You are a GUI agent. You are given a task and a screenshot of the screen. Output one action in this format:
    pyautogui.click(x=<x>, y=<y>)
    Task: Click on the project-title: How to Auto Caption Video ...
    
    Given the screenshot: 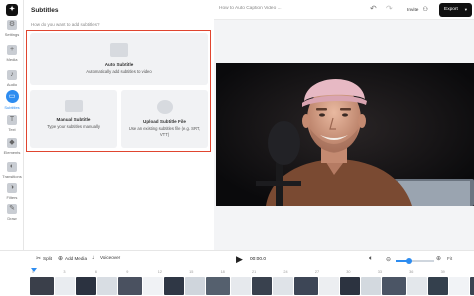 What is the action you would take?
    pyautogui.click(x=256, y=8)
    